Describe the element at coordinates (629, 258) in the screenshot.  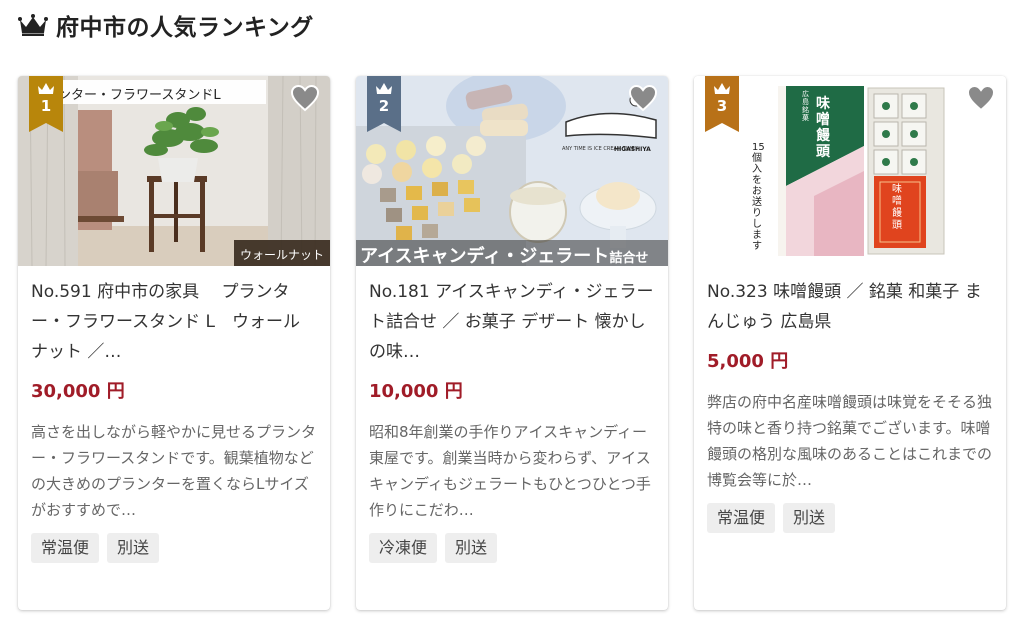
I see `image-banner-small: 詰合せ` at that location.